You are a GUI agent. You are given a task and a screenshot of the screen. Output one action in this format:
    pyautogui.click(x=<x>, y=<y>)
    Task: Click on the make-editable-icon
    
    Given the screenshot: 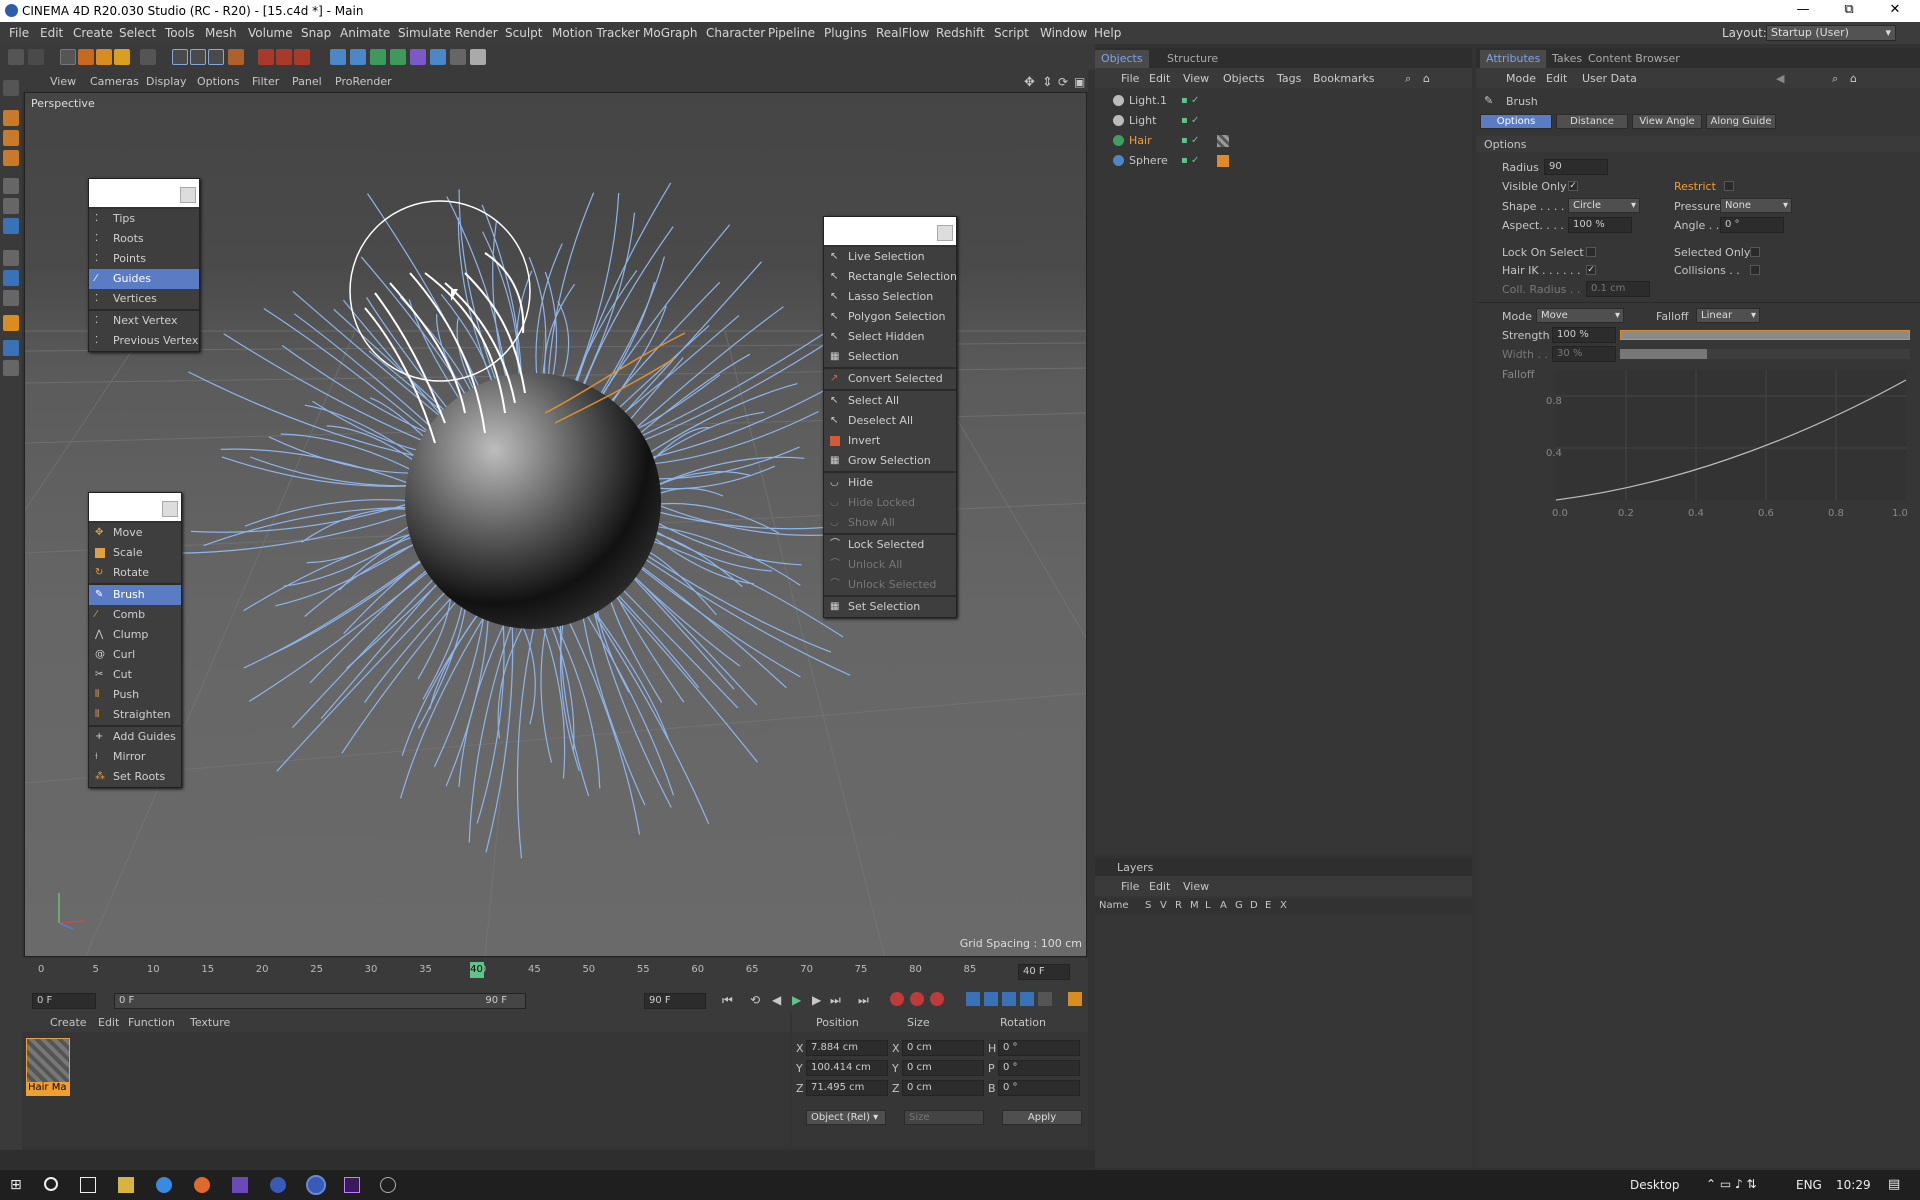 What is the action you would take?
    pyautogui.click(x=11, y=88)
    